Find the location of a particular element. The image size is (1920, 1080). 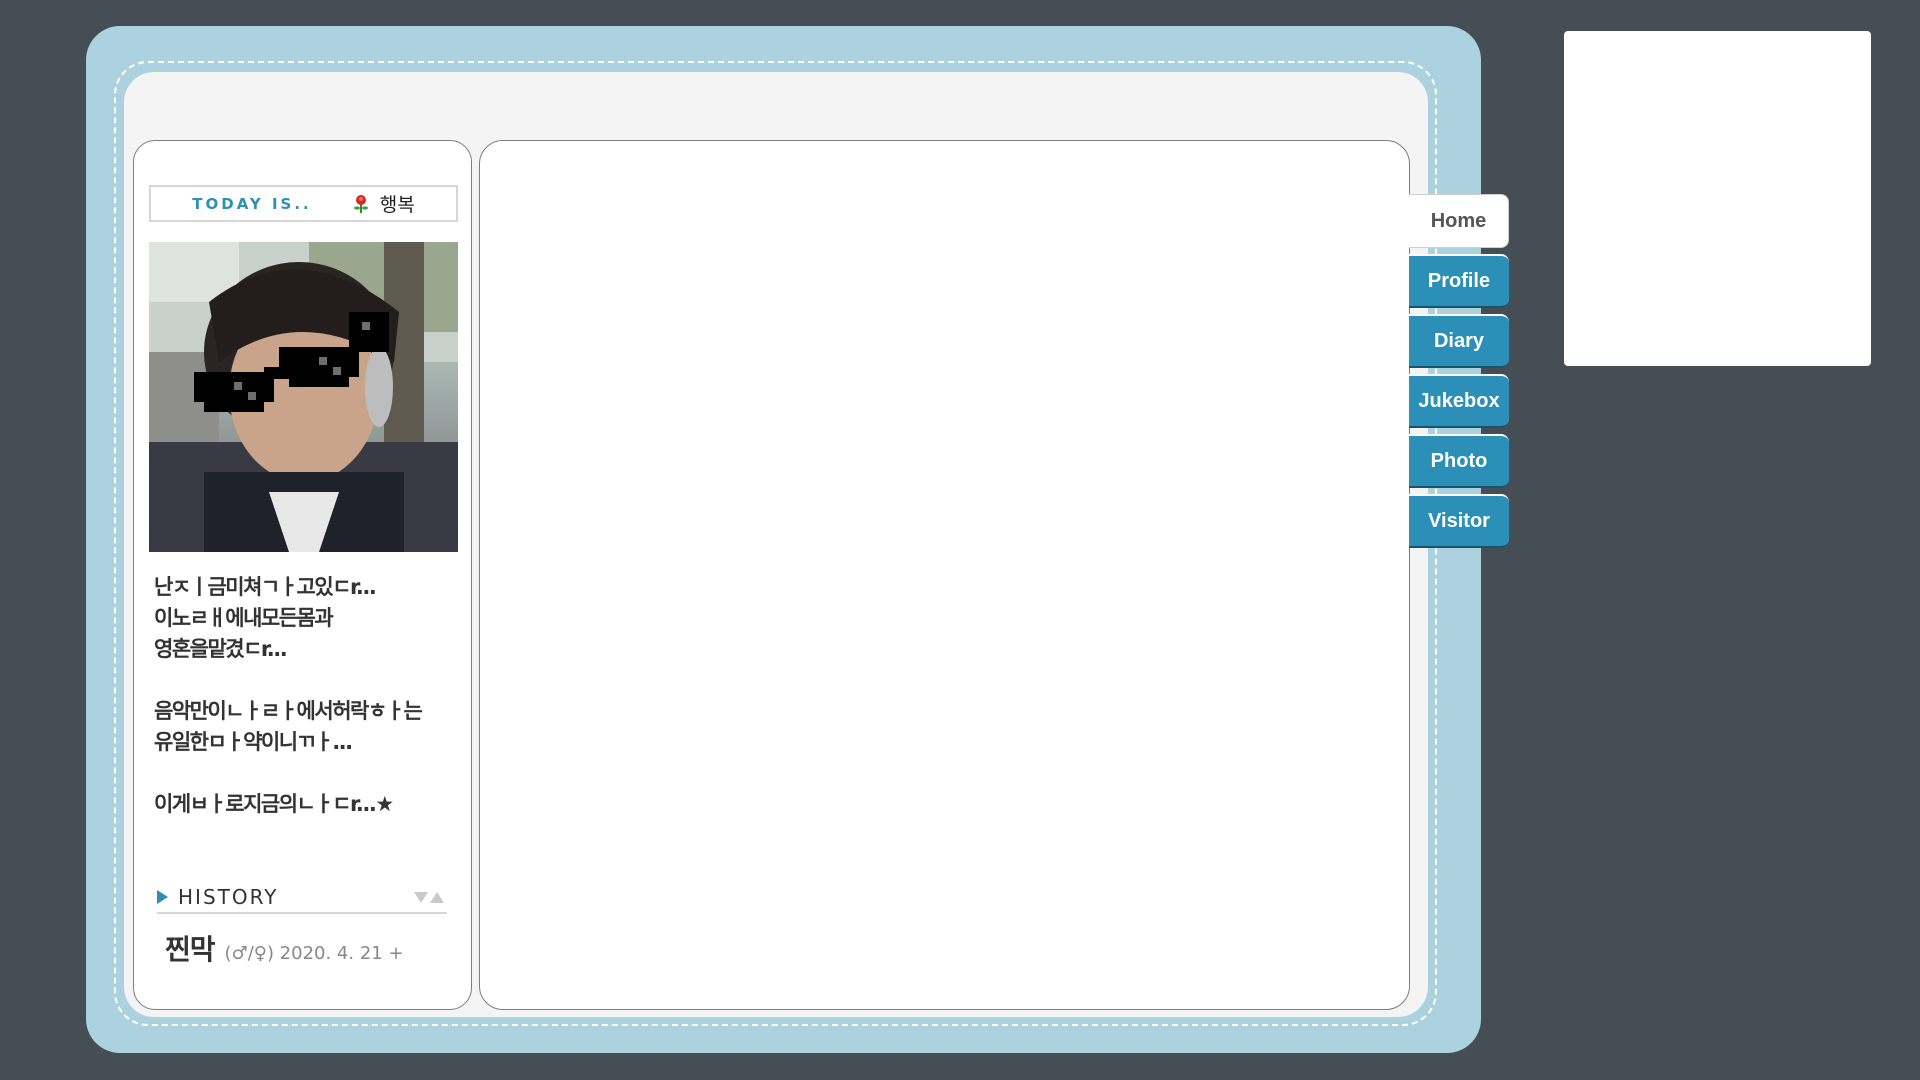

tab-diary: Diary is located at coordinates (1459, 341).